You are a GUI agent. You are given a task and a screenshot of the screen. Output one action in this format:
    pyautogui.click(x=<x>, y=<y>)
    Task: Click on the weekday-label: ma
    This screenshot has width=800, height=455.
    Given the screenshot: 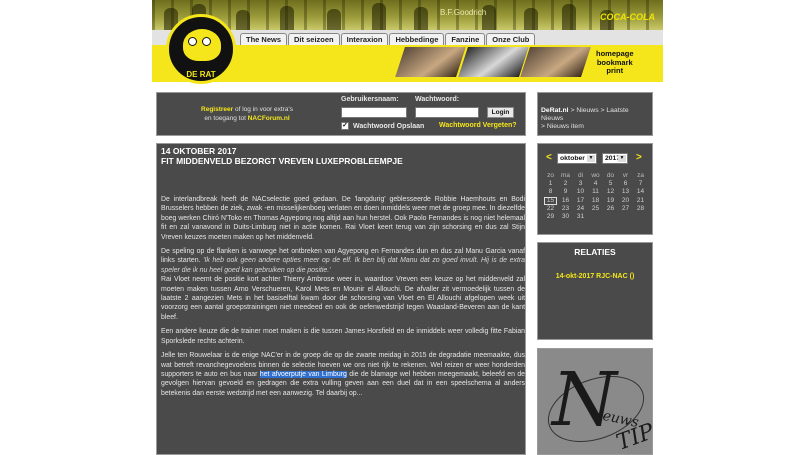 What is the action you would take?
    pyautogui.click(x=565, y=175)
    